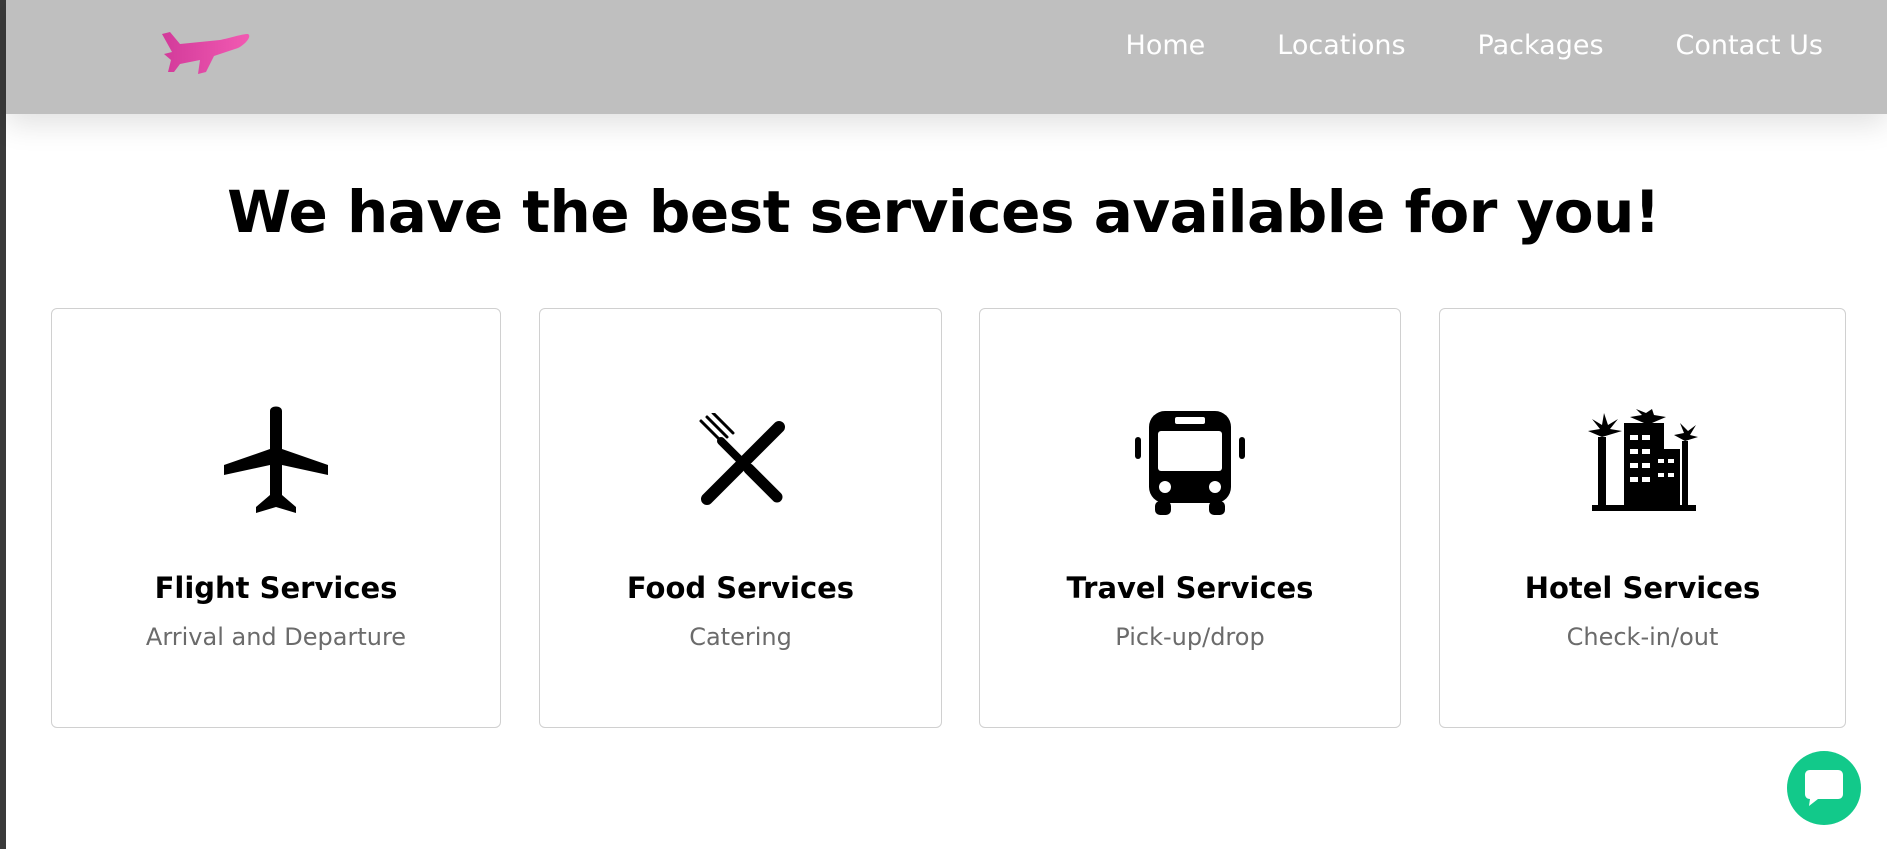 Image resolution: width=1887 pixels, height=849 pixels. What do you see at coordinates (206, 53) in the screenshot?
I see `pink-airplane-logo-icon` at bounding box center [206, 53].